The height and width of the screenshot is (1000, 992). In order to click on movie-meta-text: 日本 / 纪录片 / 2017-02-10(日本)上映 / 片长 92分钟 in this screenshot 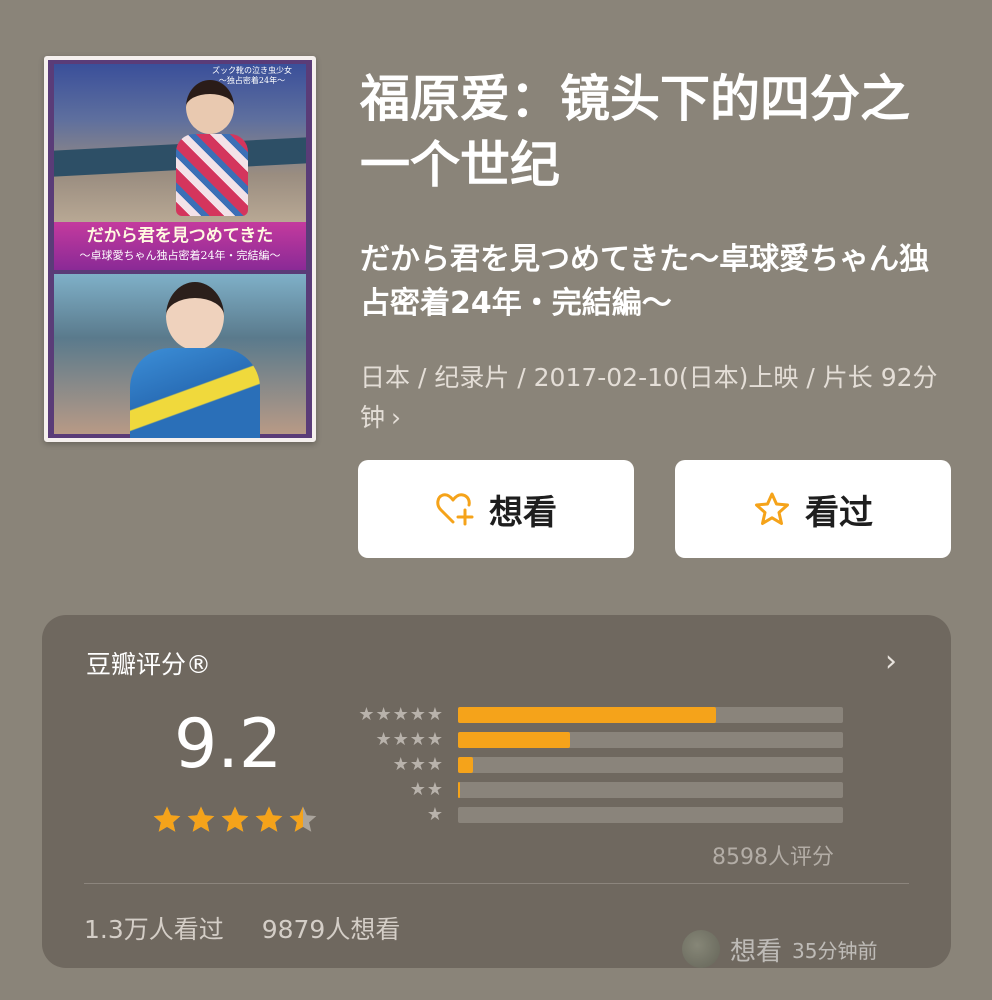, I will do `click(649, 397)`.